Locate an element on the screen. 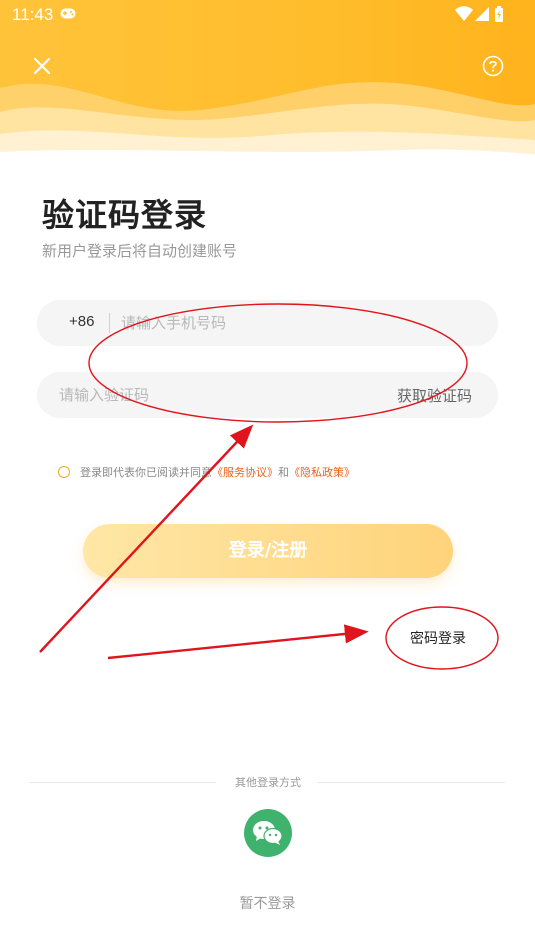  divider-right is located at coordinates (411, 782).